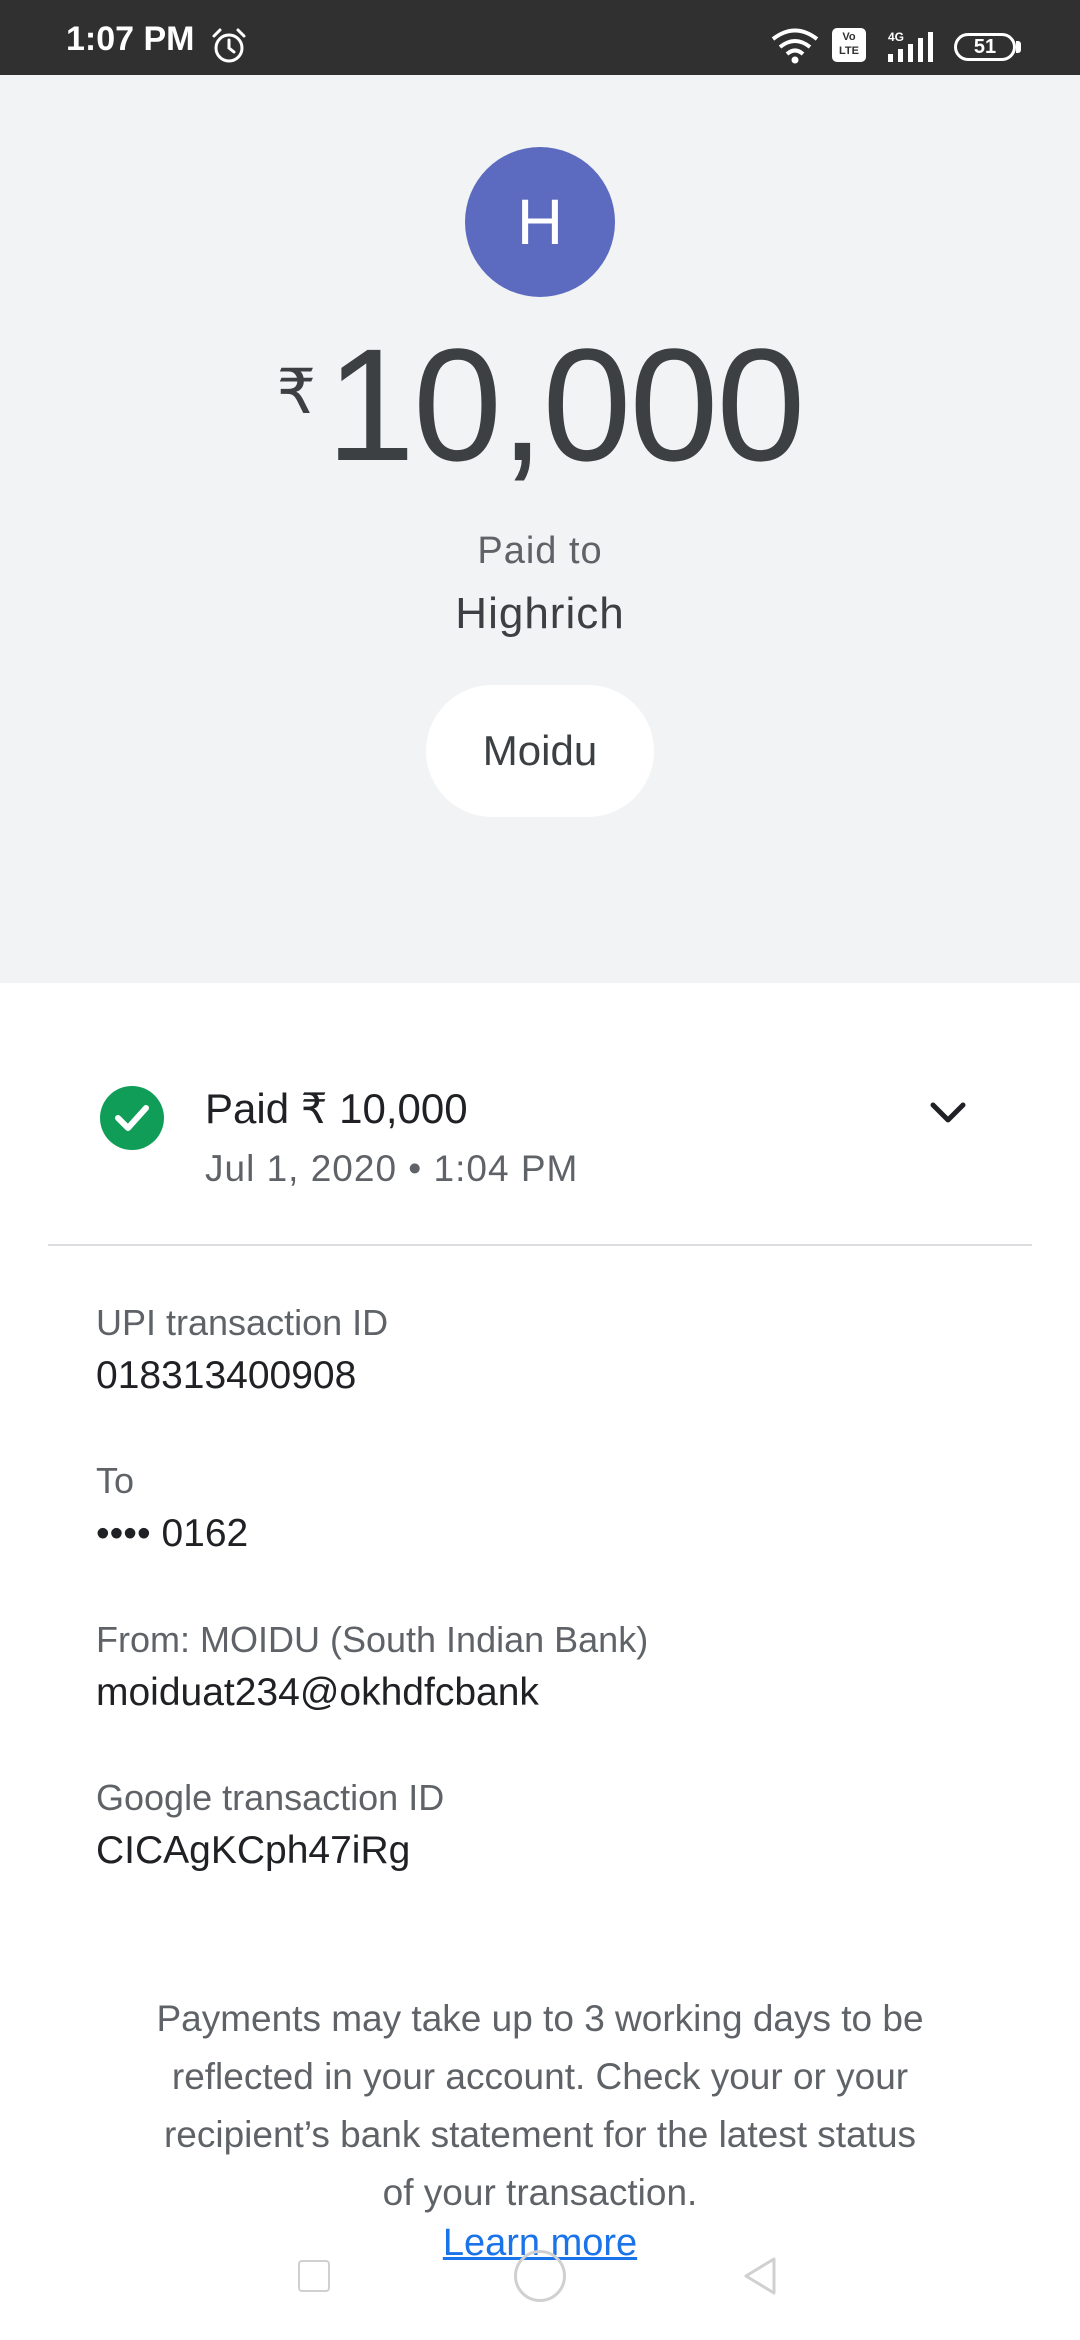 The image size is (1080, 2340). I want to click on status-time: 1:07 PM, so click(130, 39).